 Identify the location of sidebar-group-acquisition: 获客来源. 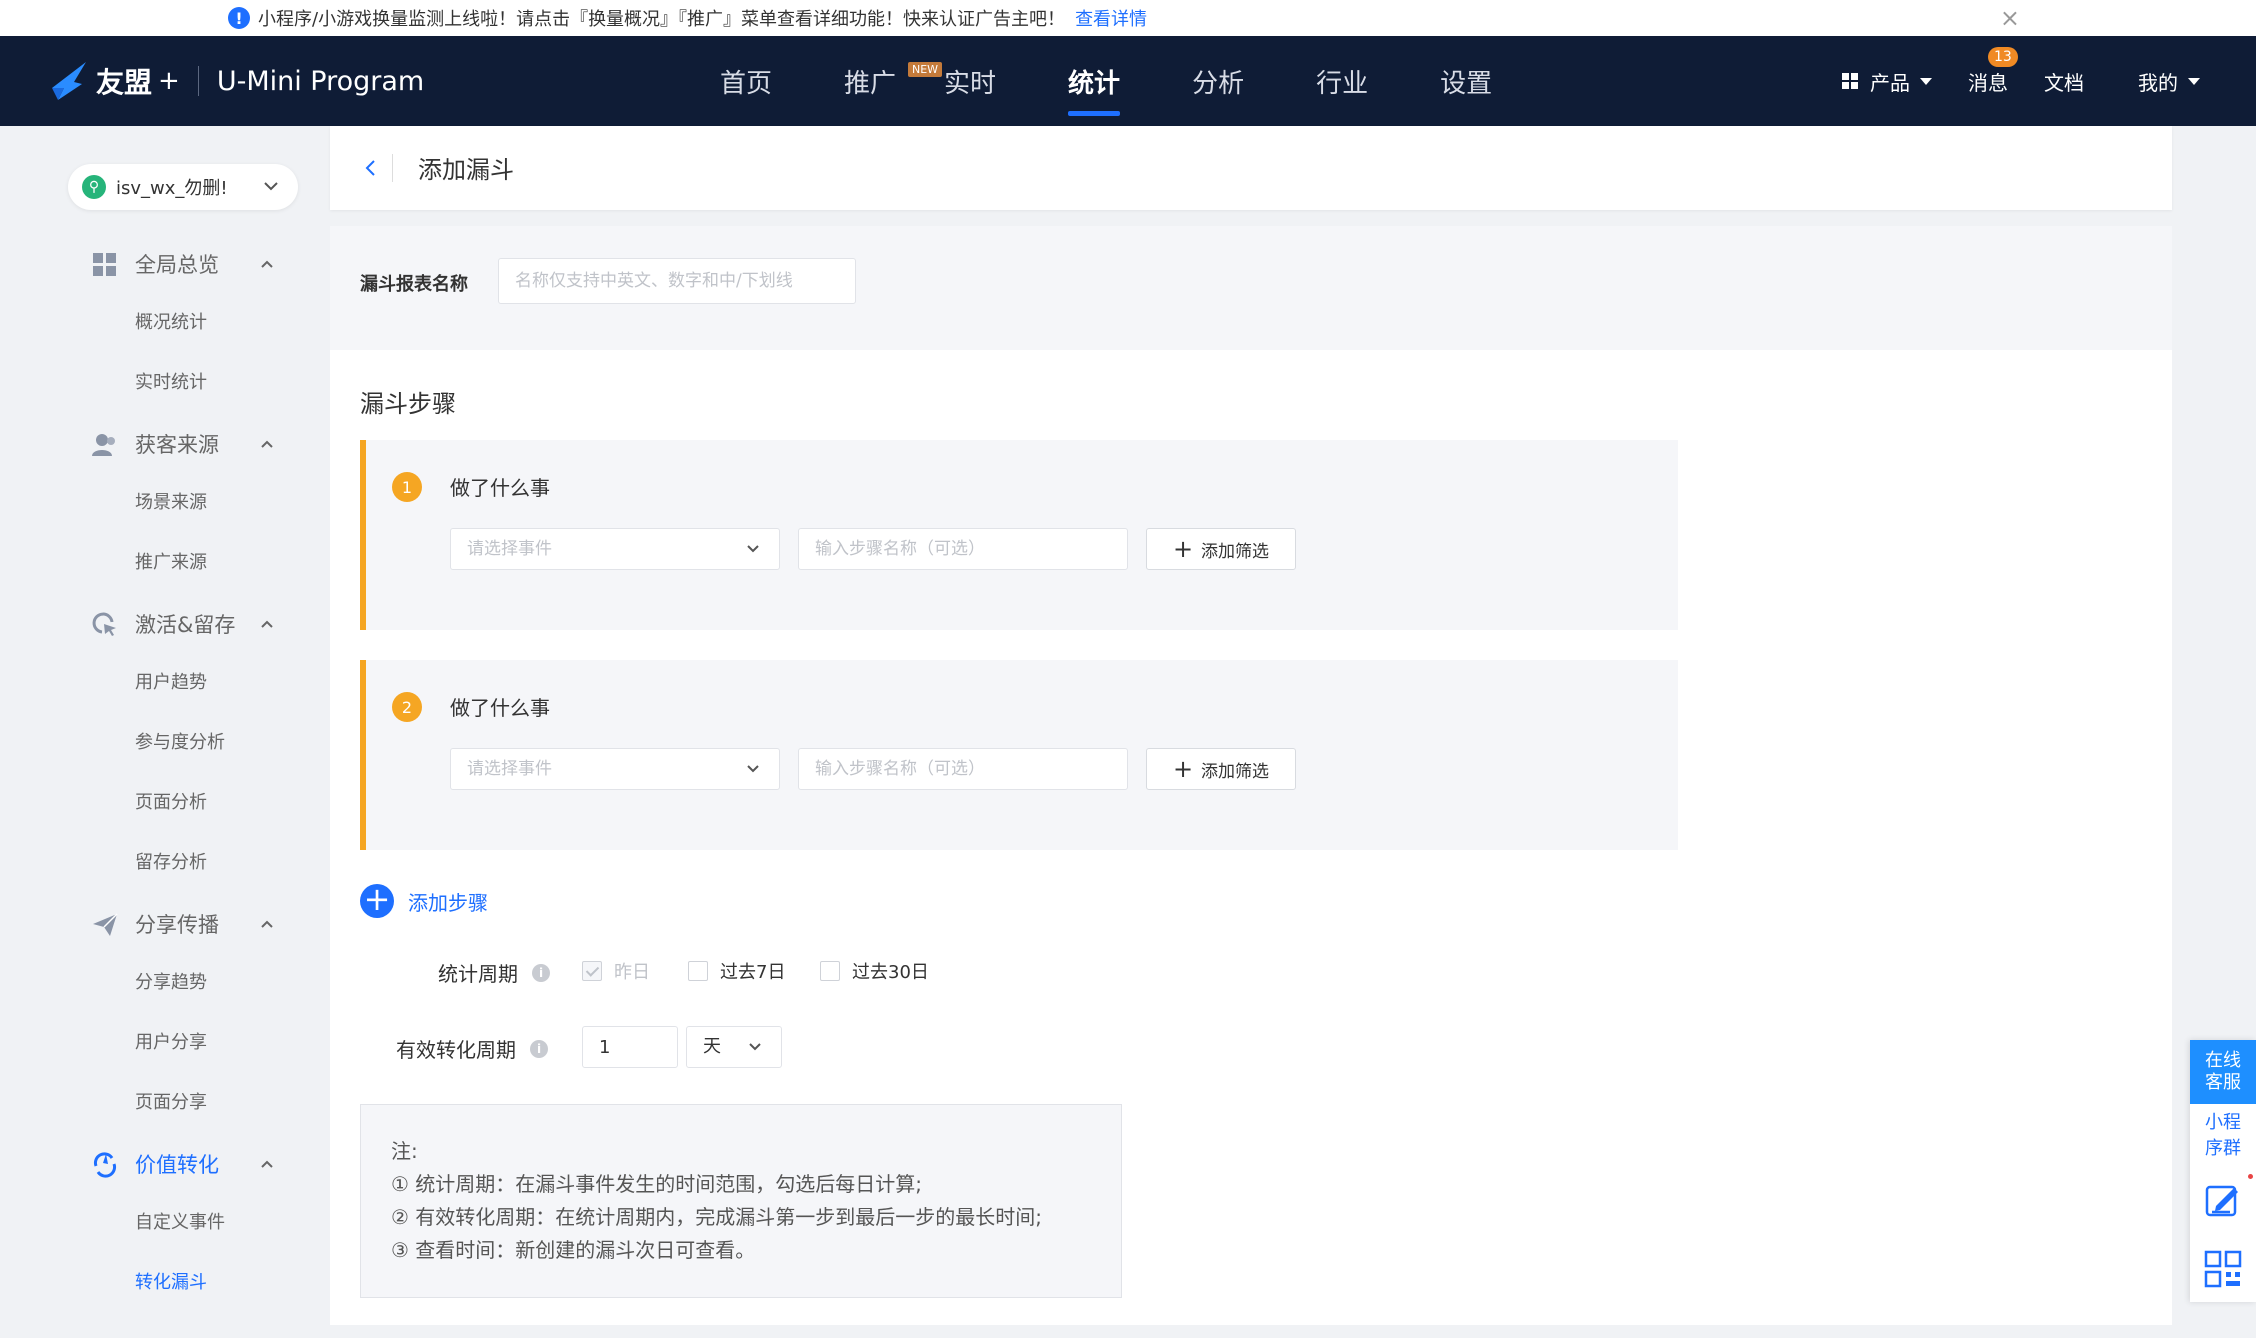
(155, 444).